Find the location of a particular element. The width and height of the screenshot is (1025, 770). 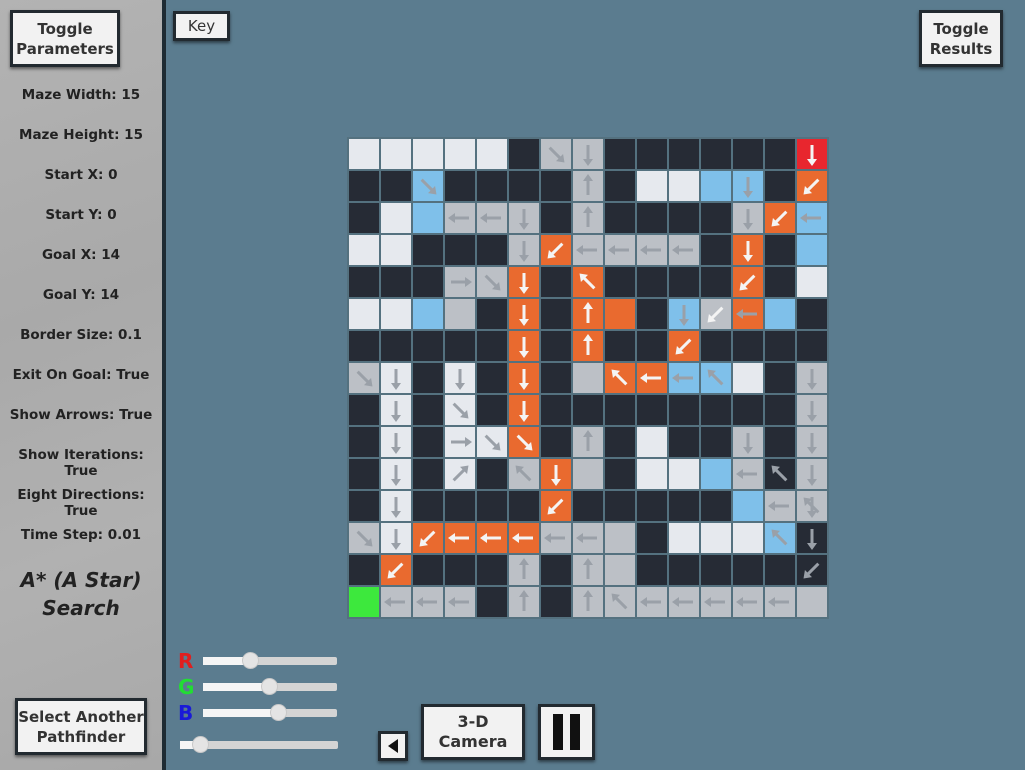

speed-slider-knob is located at coordinates (200, 744).